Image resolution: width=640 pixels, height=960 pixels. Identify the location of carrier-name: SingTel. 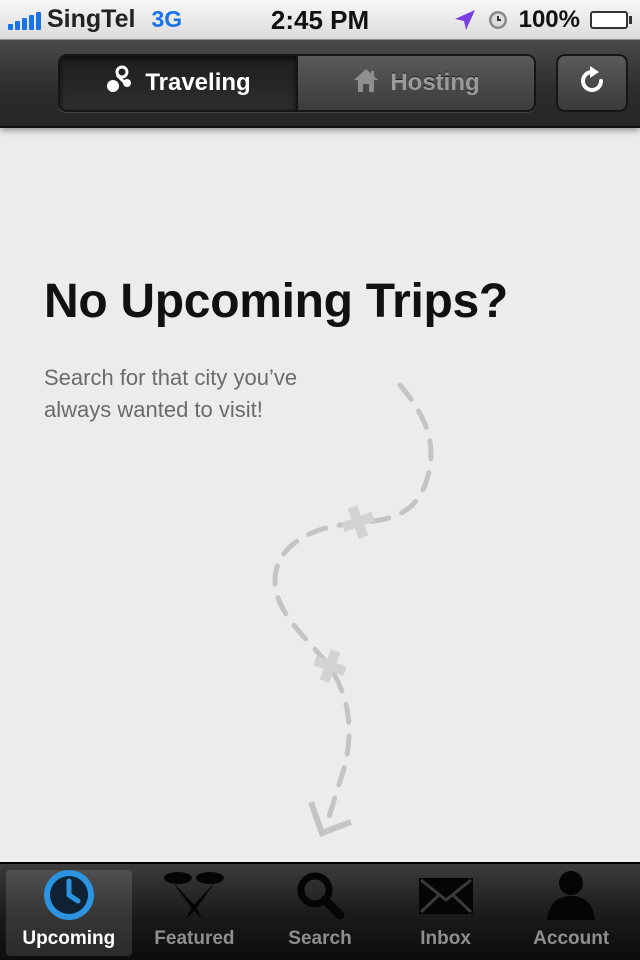
(91, 19).